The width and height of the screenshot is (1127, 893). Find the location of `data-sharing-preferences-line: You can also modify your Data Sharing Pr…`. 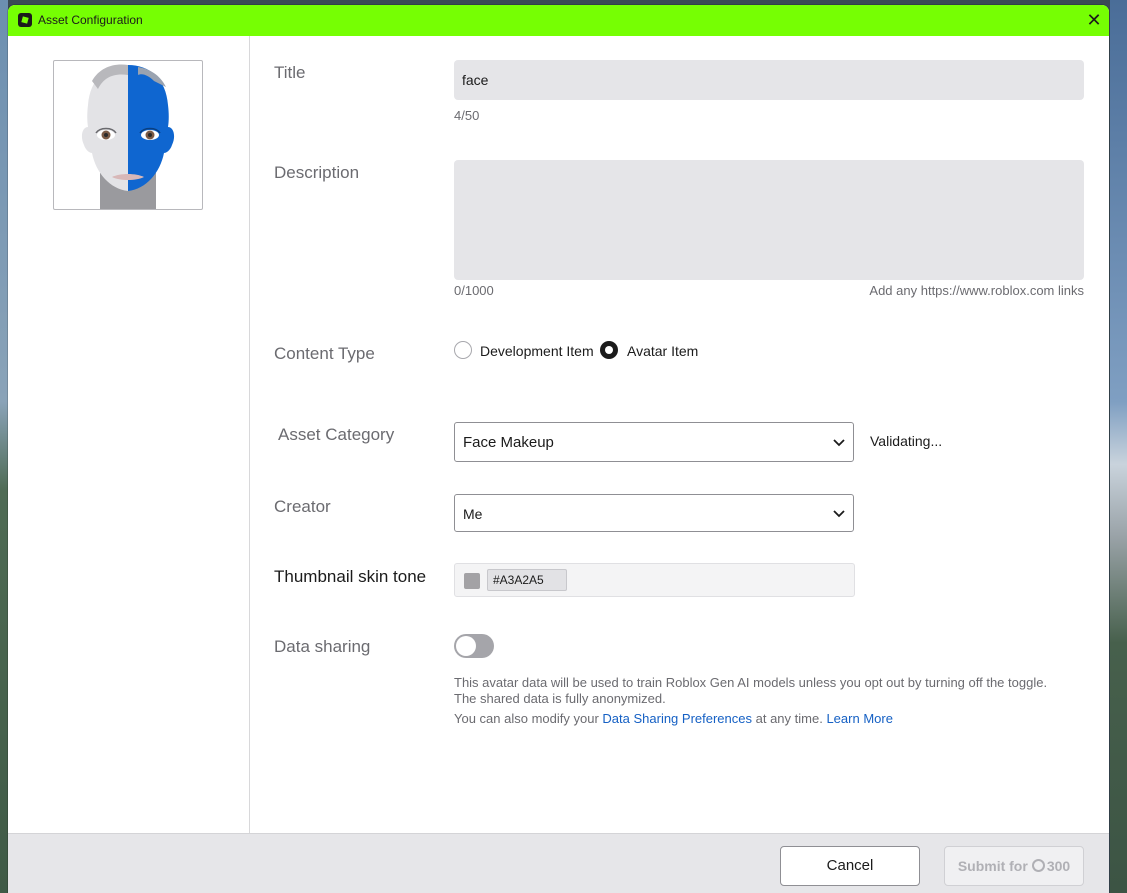

data-sharing-preferences-line: You can also modify your Data Sharing Pr… is located at coordinates (673, 718).